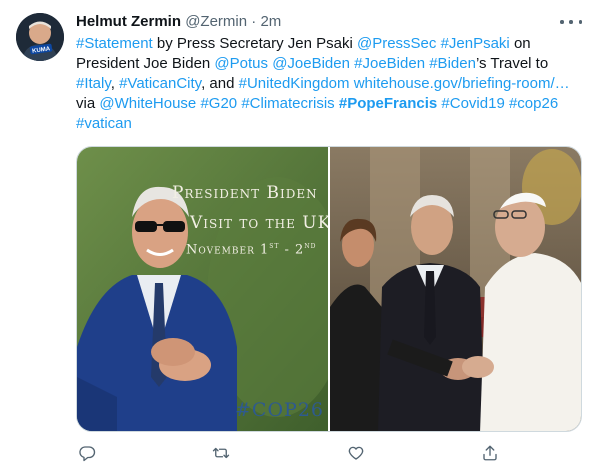 Image resolution: width=598 pixels, height=475 pixels. What do you see at coordinates (114, 43) in the screenshot?
I see `hashtag-link: #Statement` at bounding box center [114, 43].